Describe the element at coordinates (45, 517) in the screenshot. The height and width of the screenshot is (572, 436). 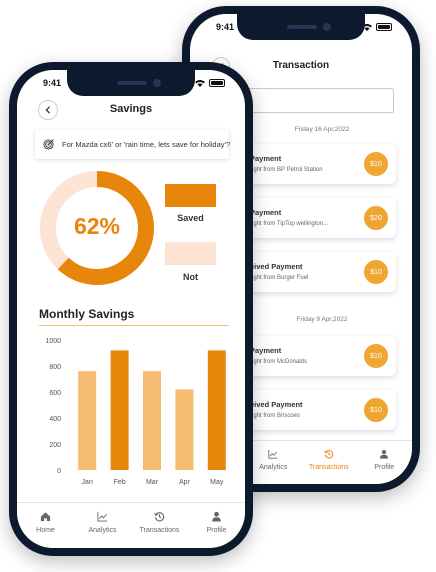
I see `home-icon` at that location.